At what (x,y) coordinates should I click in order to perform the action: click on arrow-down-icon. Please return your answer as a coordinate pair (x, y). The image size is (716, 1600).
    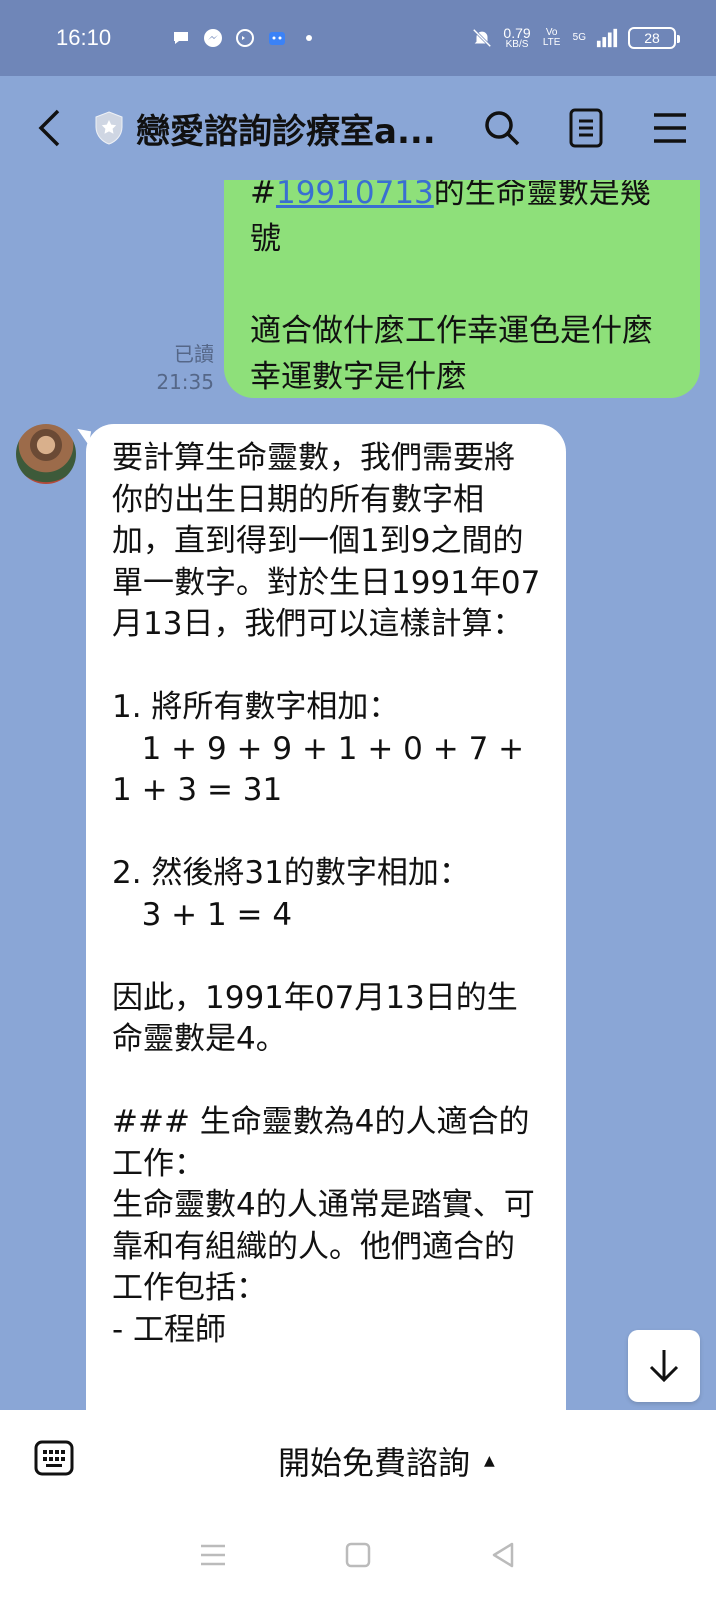
    Looking at the image, I should click on (664, 1366).